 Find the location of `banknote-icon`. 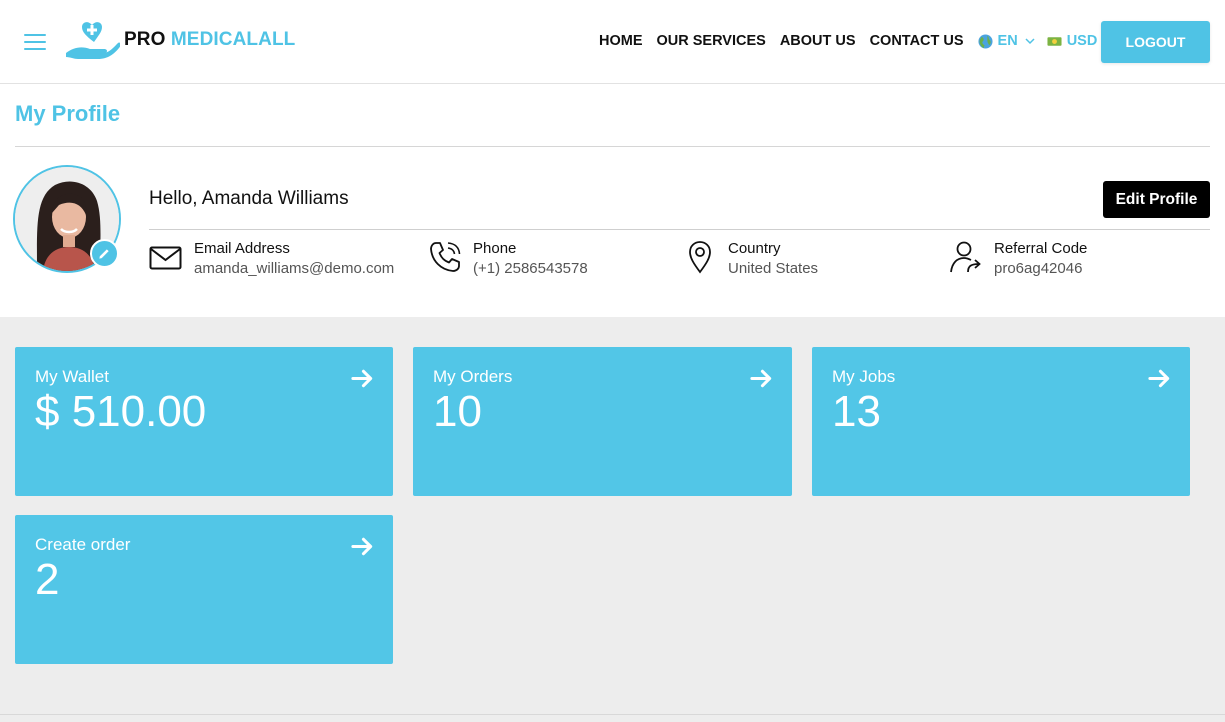

banknote-icon is located at coordinates (1054, 41).